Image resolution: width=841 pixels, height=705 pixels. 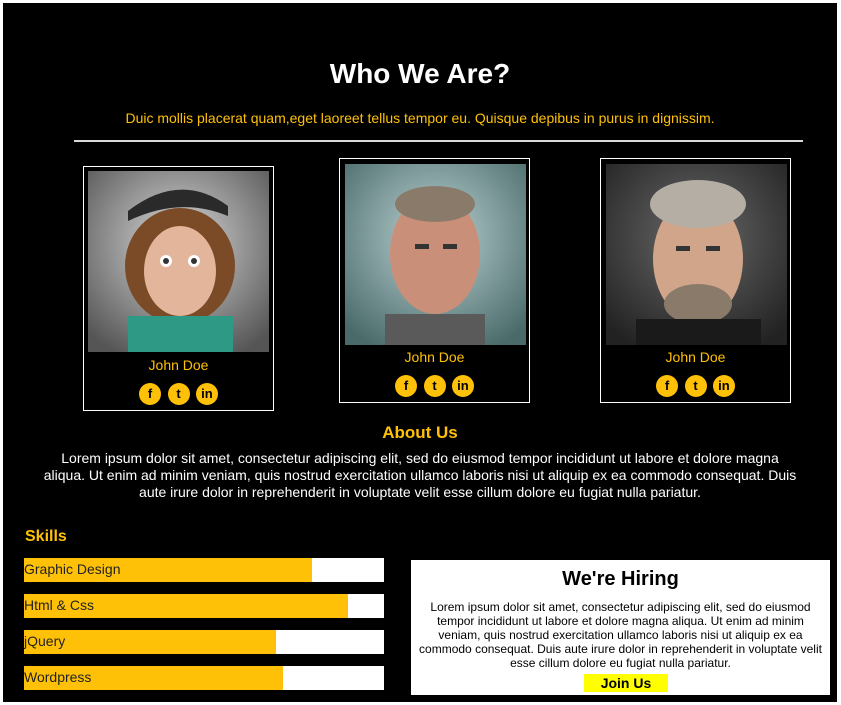 What do you see at coordinates (59, 605) in the screenshot?
I see `skill-label: Html & Css` at bounding box center [59, 605].